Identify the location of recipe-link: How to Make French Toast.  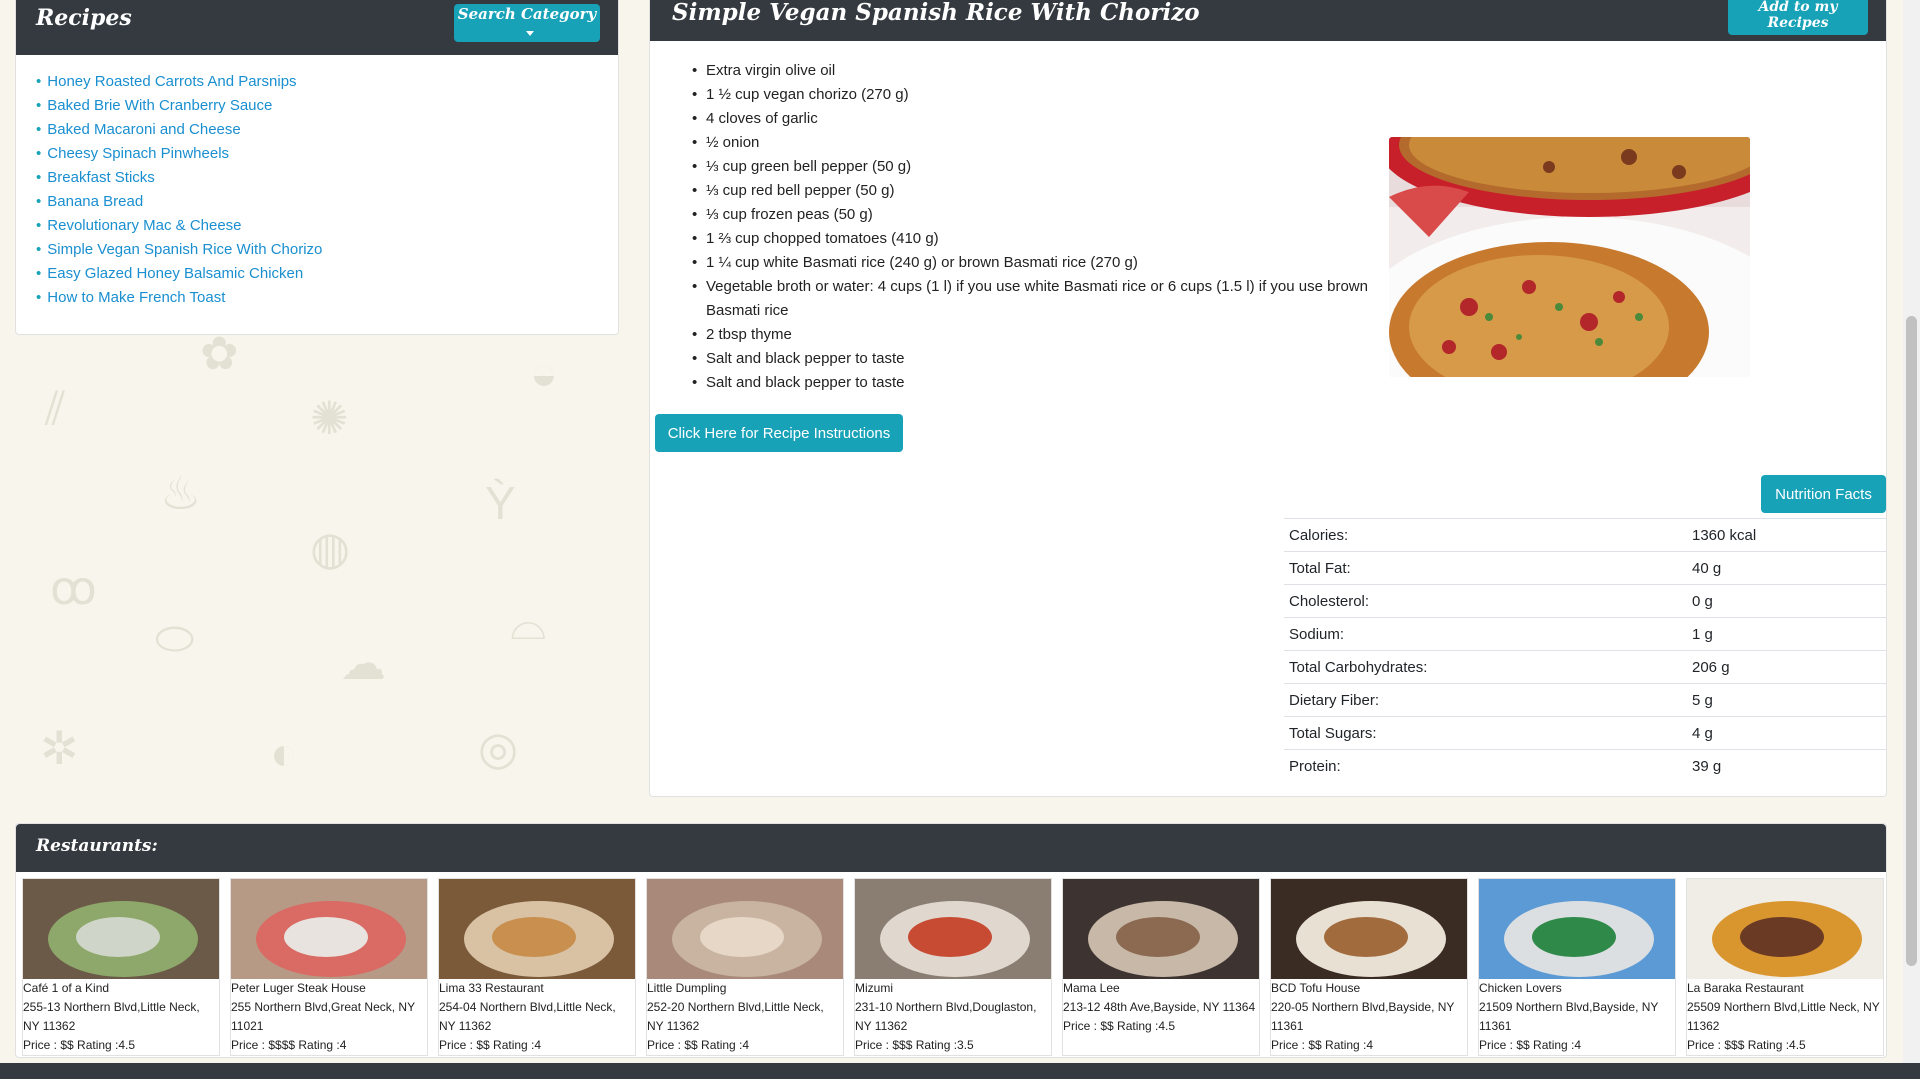
(136, 297).